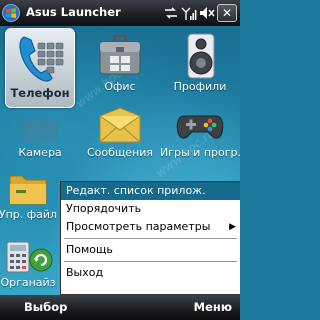 Image resolution: width=320 pixels, height=320 pixels. Describe the element at coordinates (227, 13) in the screenshot. I see `close-button: ✕` at that location.